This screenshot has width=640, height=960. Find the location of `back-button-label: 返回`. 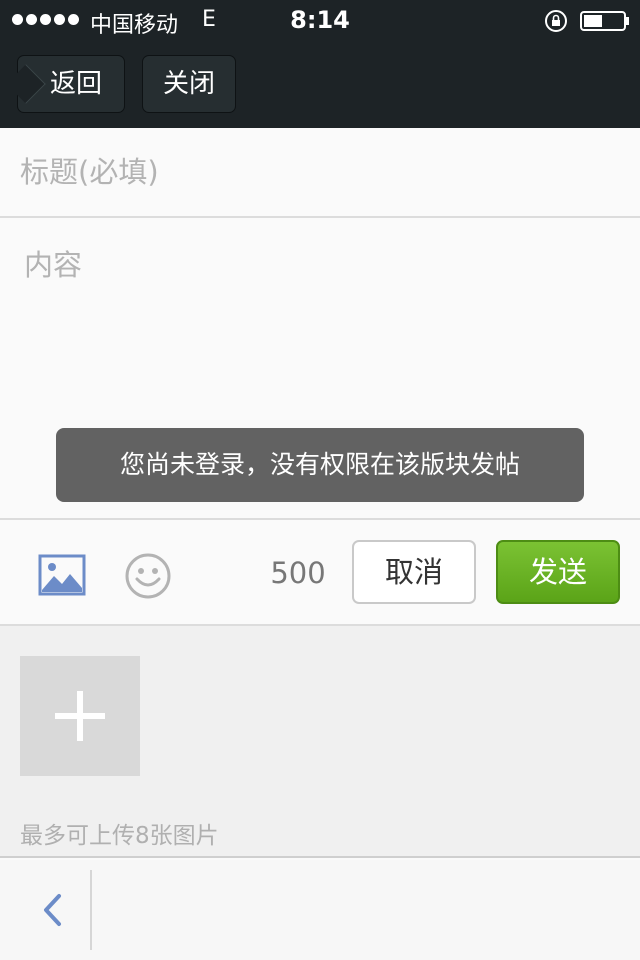

back-button-label: 返回 is located at coordinates (75, 84).